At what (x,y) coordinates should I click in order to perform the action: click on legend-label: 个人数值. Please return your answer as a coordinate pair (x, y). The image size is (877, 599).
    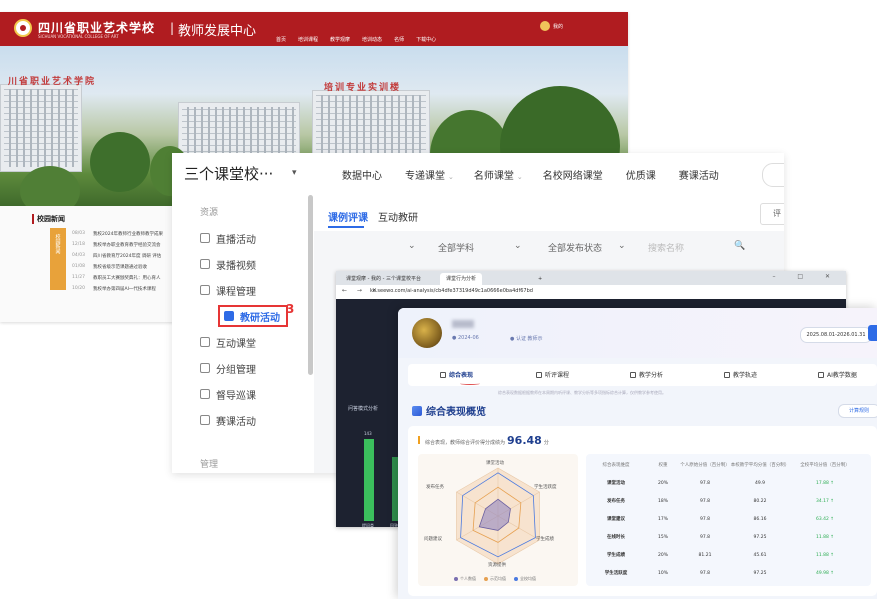
    Looking at the image, I should click on (468, 578).